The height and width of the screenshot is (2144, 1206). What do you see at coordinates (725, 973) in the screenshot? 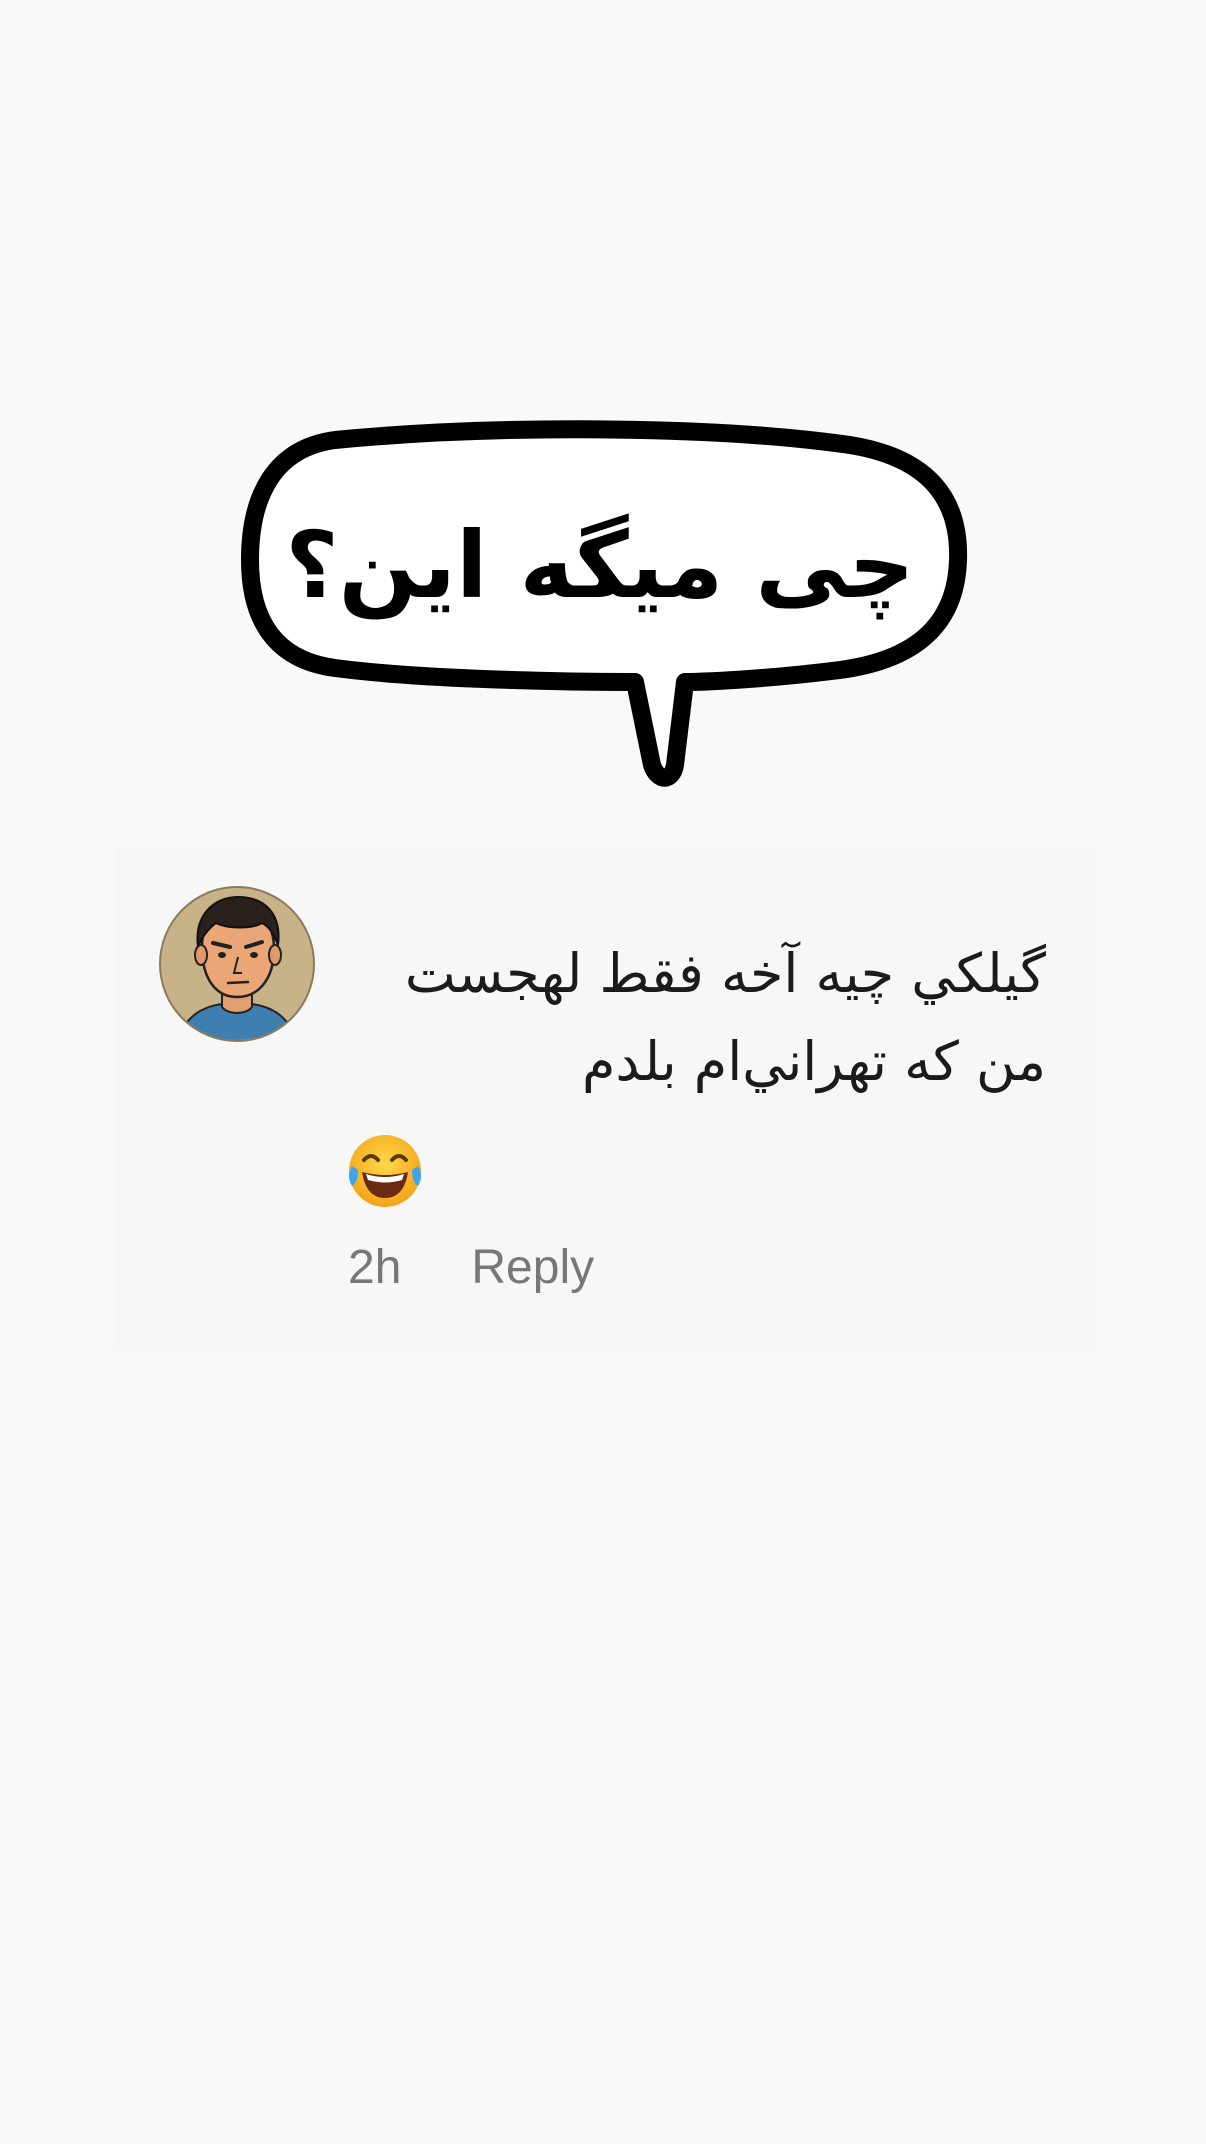
I see `comment-line: گیلکي چیه آخه فقط لهجست` at bounding box center [725, 973].